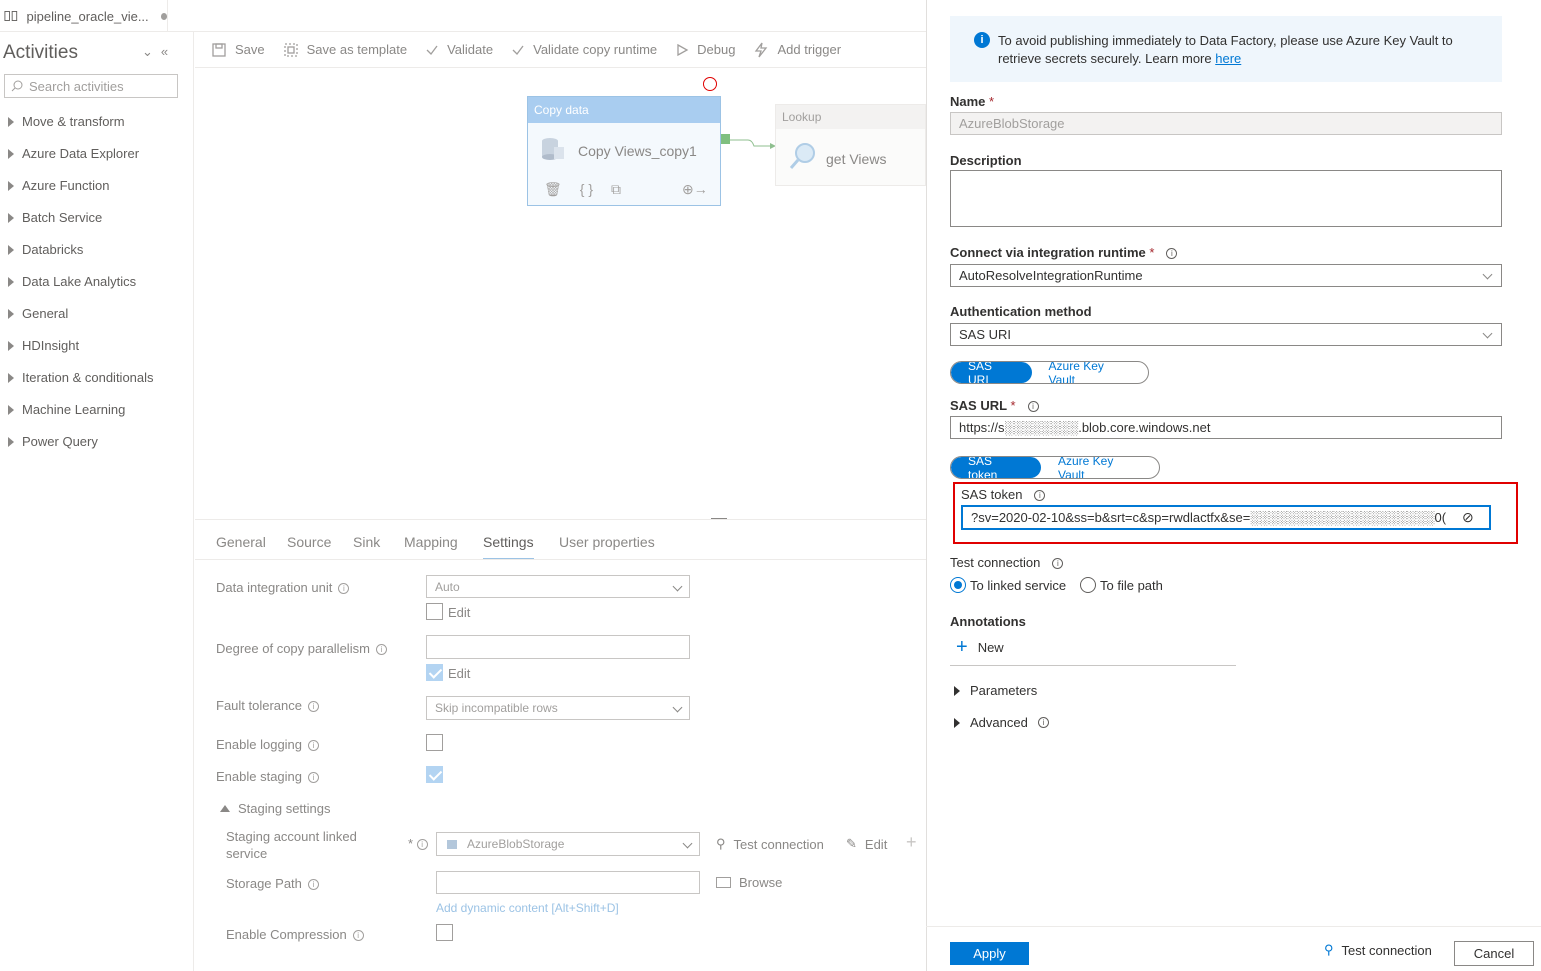  What do you see at coordinates (309, 542) in the screenshot?
I see `tab-source: Source` at bounding box center [309, 542].